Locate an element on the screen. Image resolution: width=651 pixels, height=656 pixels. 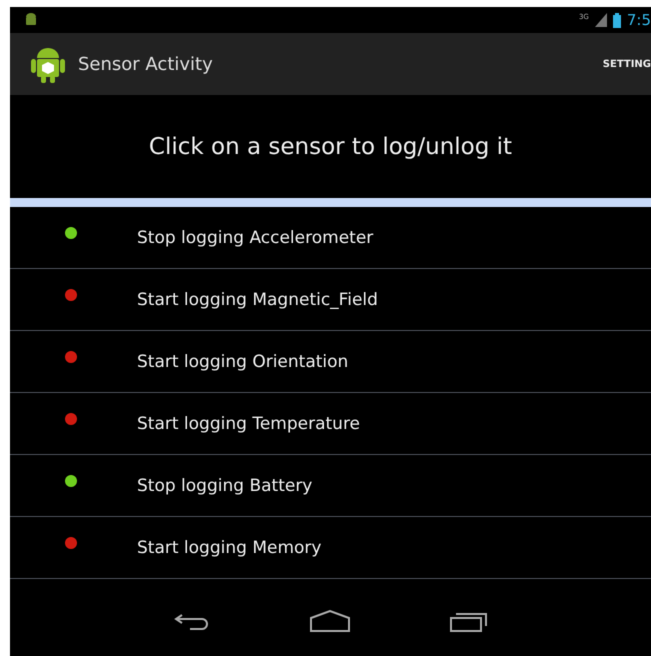
sensor-row: Start logging Magnetic_Field is located at coordinates (330, 300).